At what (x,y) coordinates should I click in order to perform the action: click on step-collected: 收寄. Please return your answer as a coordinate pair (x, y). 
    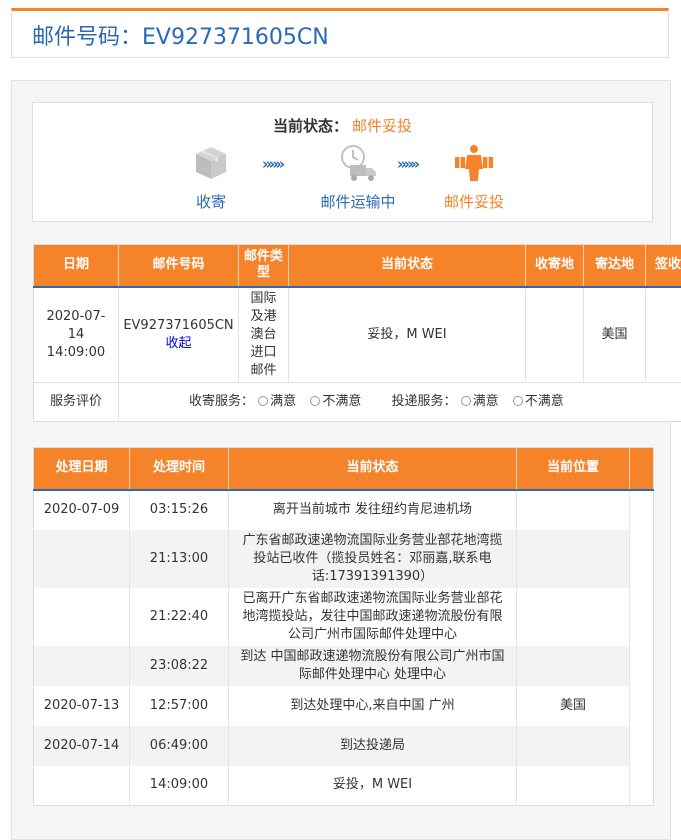
    Looking at the image, I should click on (211, 177).